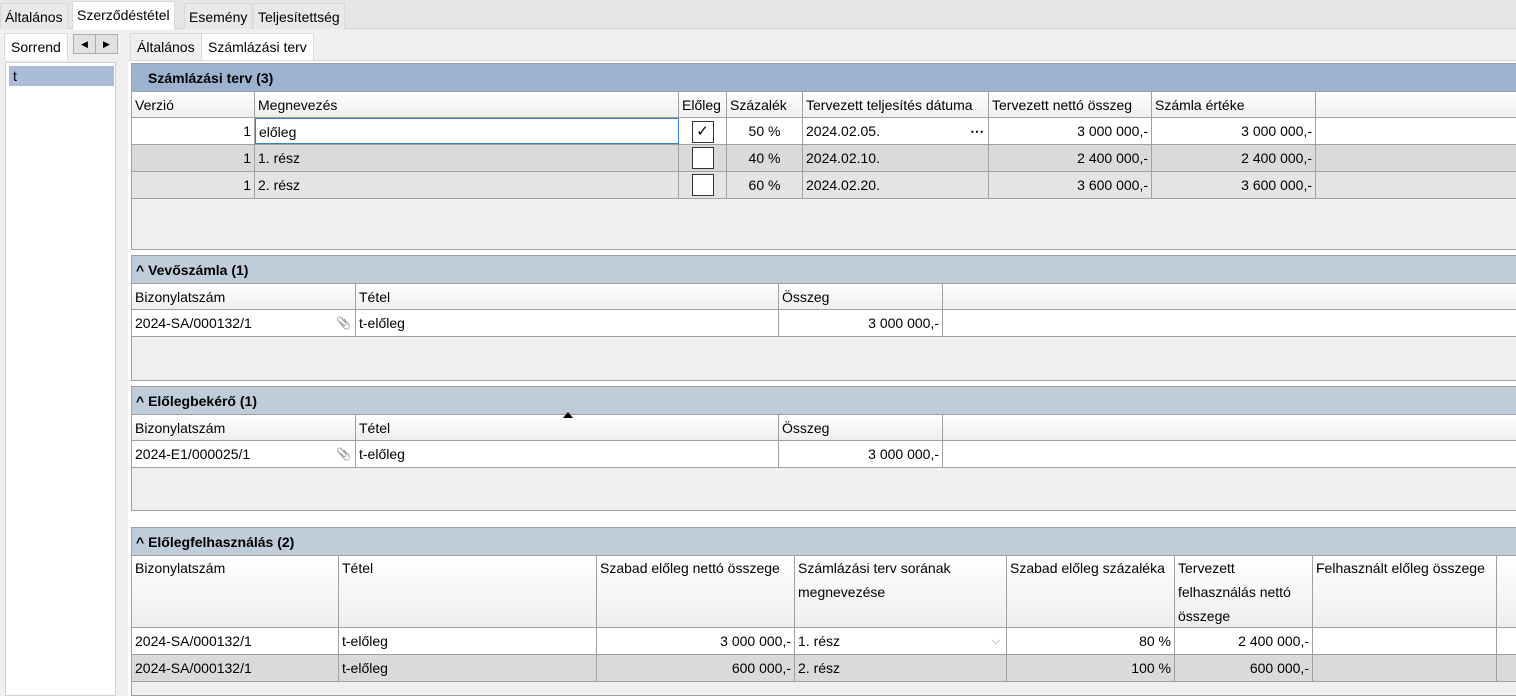 The image size is (1516, 696). I want to click on table-row: 2024-E1/000025/1 📎 t-előleg 3 000 000,-, so click(824, 454).